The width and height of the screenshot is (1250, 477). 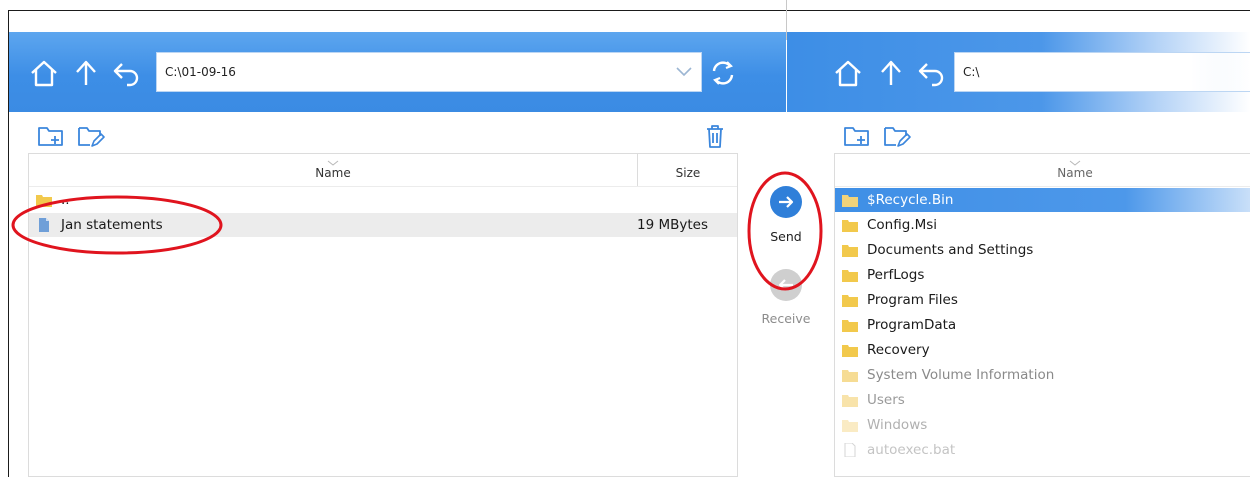 What do you see at coordinates (383, 200) in the screenshot?
I see `list-item: ..` at bounding box center [383, 200].